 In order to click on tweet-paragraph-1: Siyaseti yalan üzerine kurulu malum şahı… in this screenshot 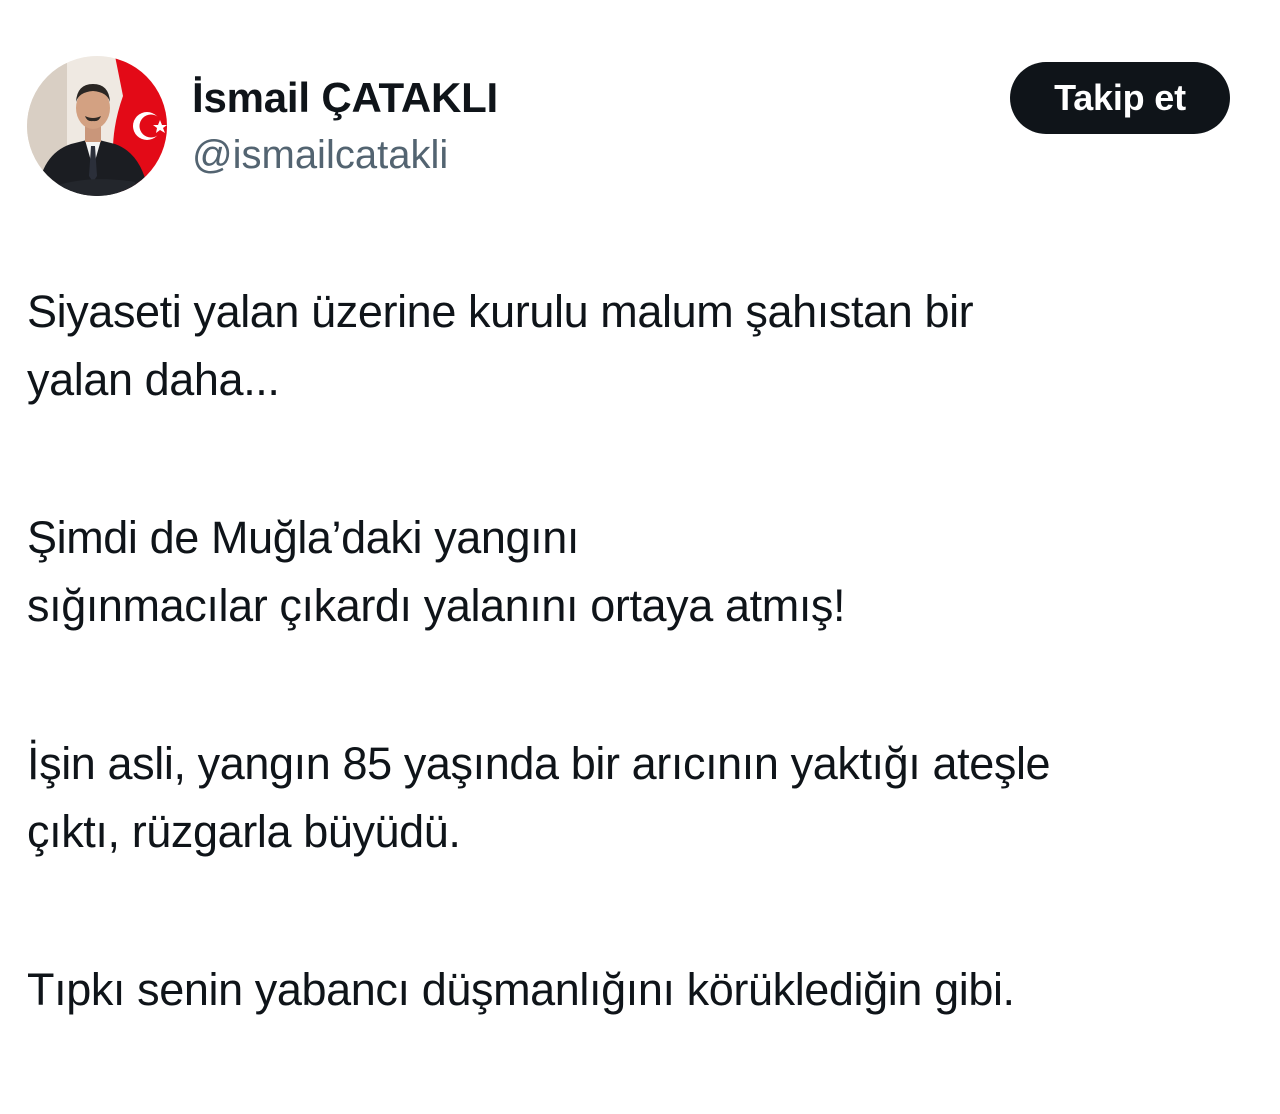, I will do `click(647, 346)`.